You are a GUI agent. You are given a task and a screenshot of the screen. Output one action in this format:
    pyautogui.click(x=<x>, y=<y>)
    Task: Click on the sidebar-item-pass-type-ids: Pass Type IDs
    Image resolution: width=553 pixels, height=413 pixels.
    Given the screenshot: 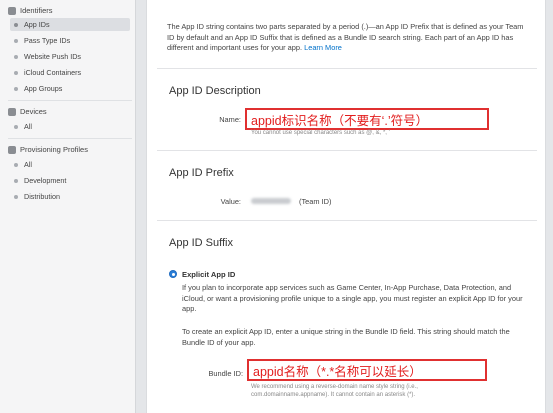 What is the action you would take?
    pyautogui.click(x=65, y=40)
    